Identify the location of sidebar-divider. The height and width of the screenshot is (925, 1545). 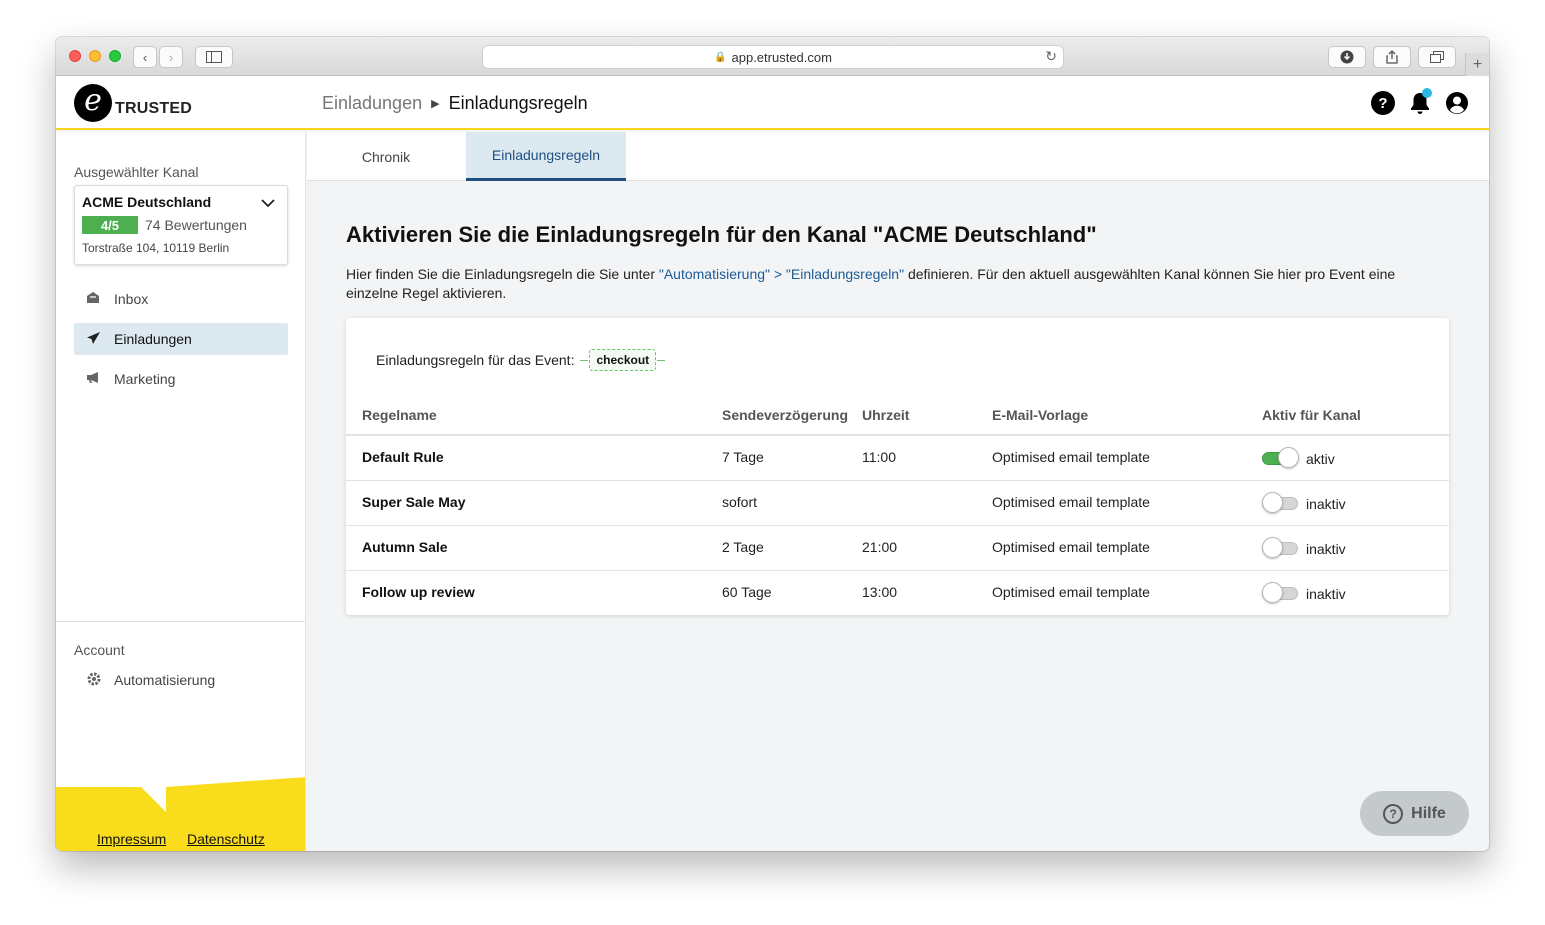
(180, 621).